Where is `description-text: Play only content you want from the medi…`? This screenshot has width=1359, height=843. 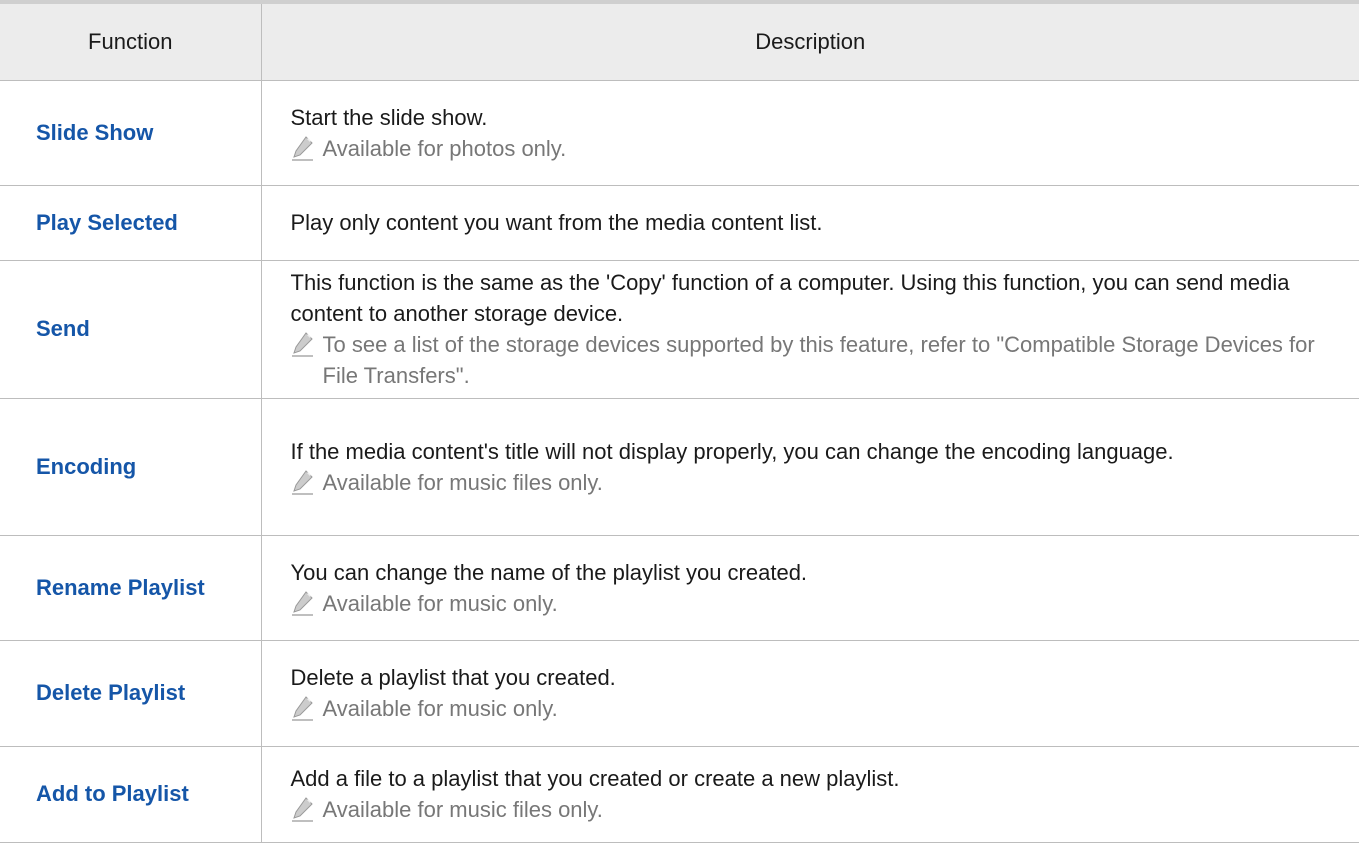 description-text: Play only content you want from the medi… is located at coordinates (556, 222).